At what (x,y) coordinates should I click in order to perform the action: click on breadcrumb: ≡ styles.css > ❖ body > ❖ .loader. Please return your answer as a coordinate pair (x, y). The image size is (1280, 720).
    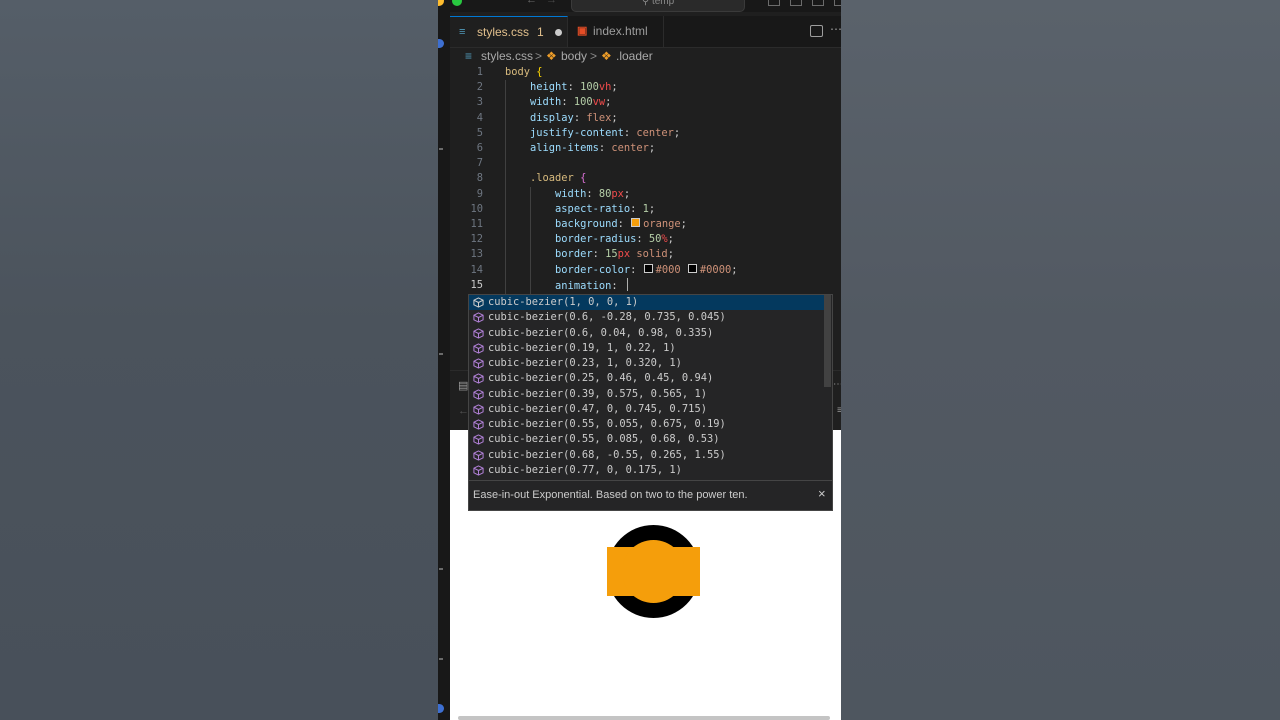
    Looking at the image, I should click on (645, 56).